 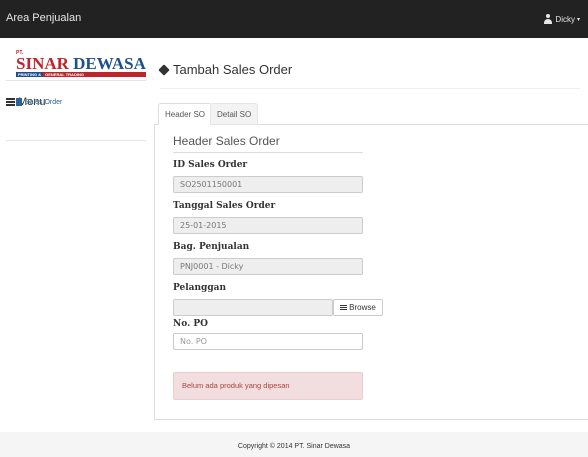 What do you see at coordinates (94, 74) in the screenshot?
I see `logo-sub-trading: GENERAL TRADING` at bounding box center [94, 74].